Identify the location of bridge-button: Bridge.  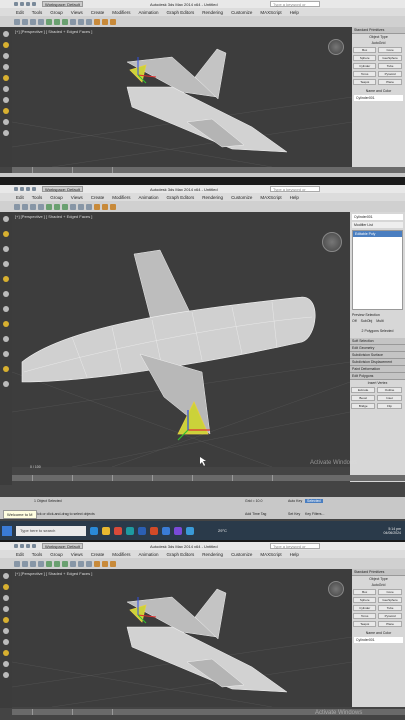
(363, 406).